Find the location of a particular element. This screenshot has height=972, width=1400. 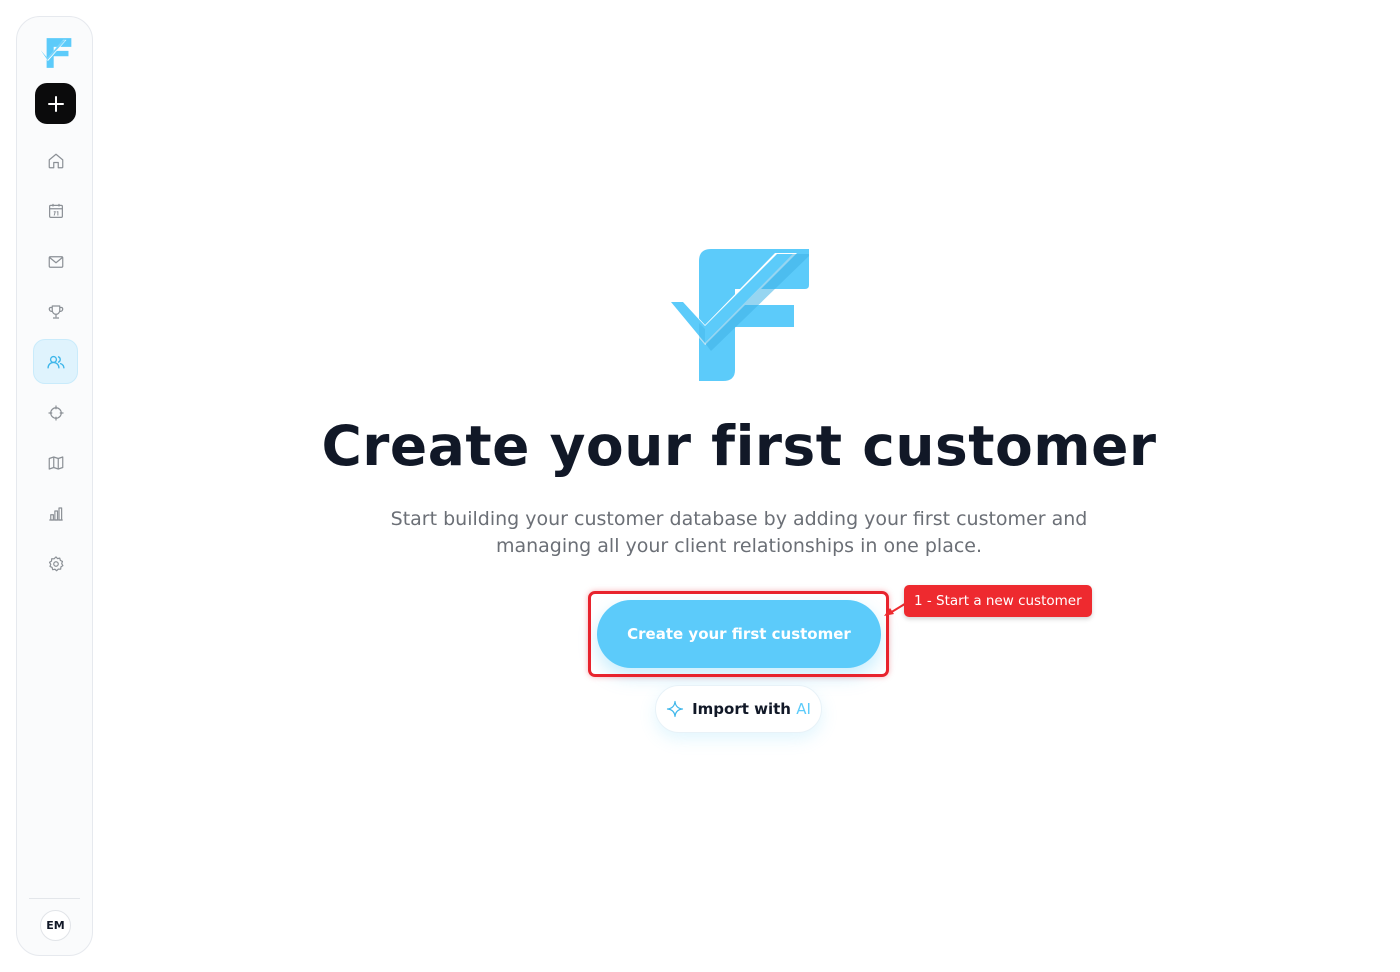

sidebar-item-trophy is located at coordinates (55, 311).